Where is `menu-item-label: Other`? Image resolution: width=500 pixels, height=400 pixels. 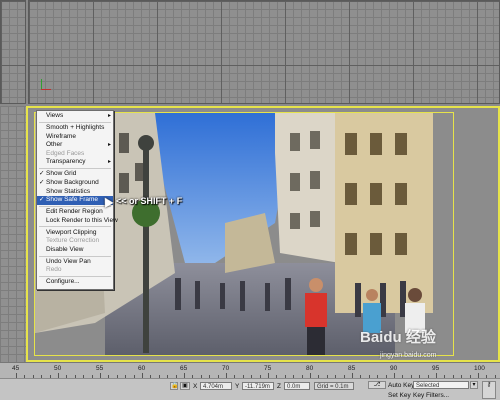
menu-item-label: Other is located at coordinates (54, 145).